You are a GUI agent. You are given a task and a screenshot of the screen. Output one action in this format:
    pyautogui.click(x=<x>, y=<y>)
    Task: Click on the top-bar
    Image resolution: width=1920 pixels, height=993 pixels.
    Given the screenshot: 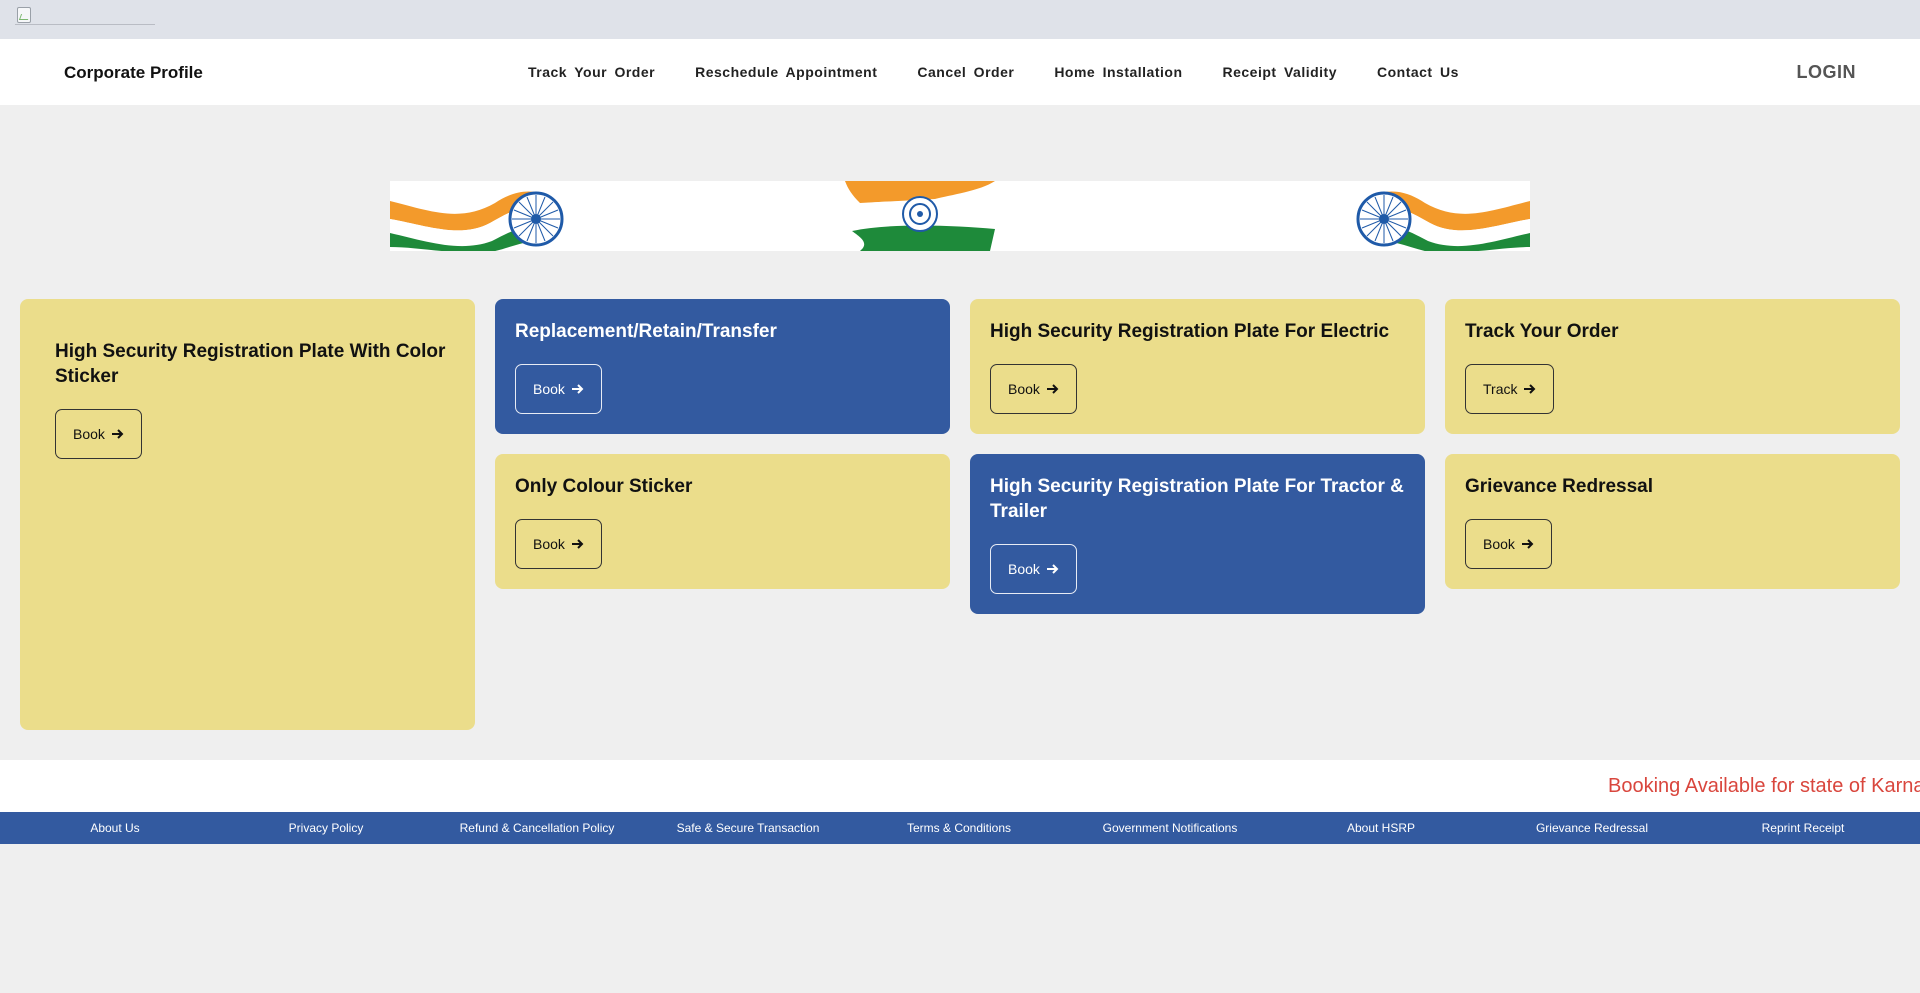 What is the action you would take?
    pyautogui.click(x=960, y=19)
    